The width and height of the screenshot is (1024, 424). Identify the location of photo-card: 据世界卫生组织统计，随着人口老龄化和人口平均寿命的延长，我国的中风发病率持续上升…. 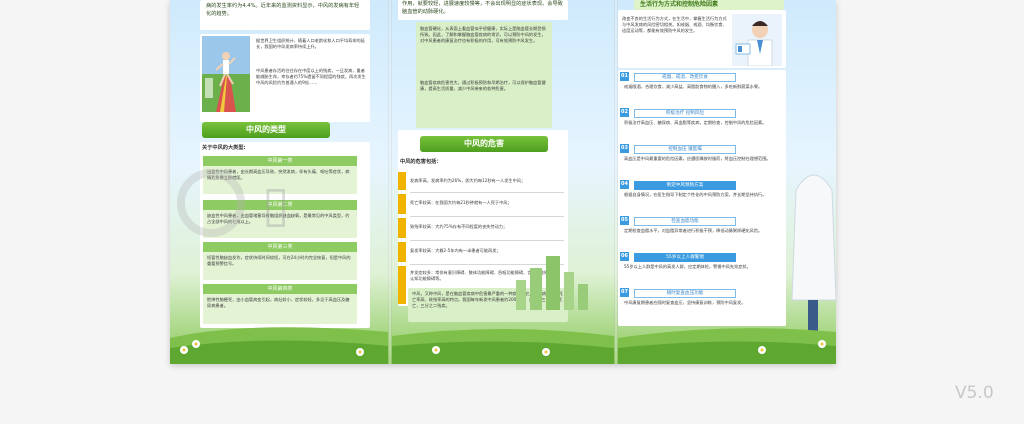
(285, 78).